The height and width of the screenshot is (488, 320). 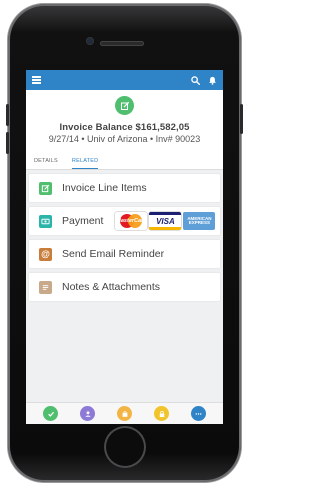 I want to click on power-button, so click(x=241, y=119).